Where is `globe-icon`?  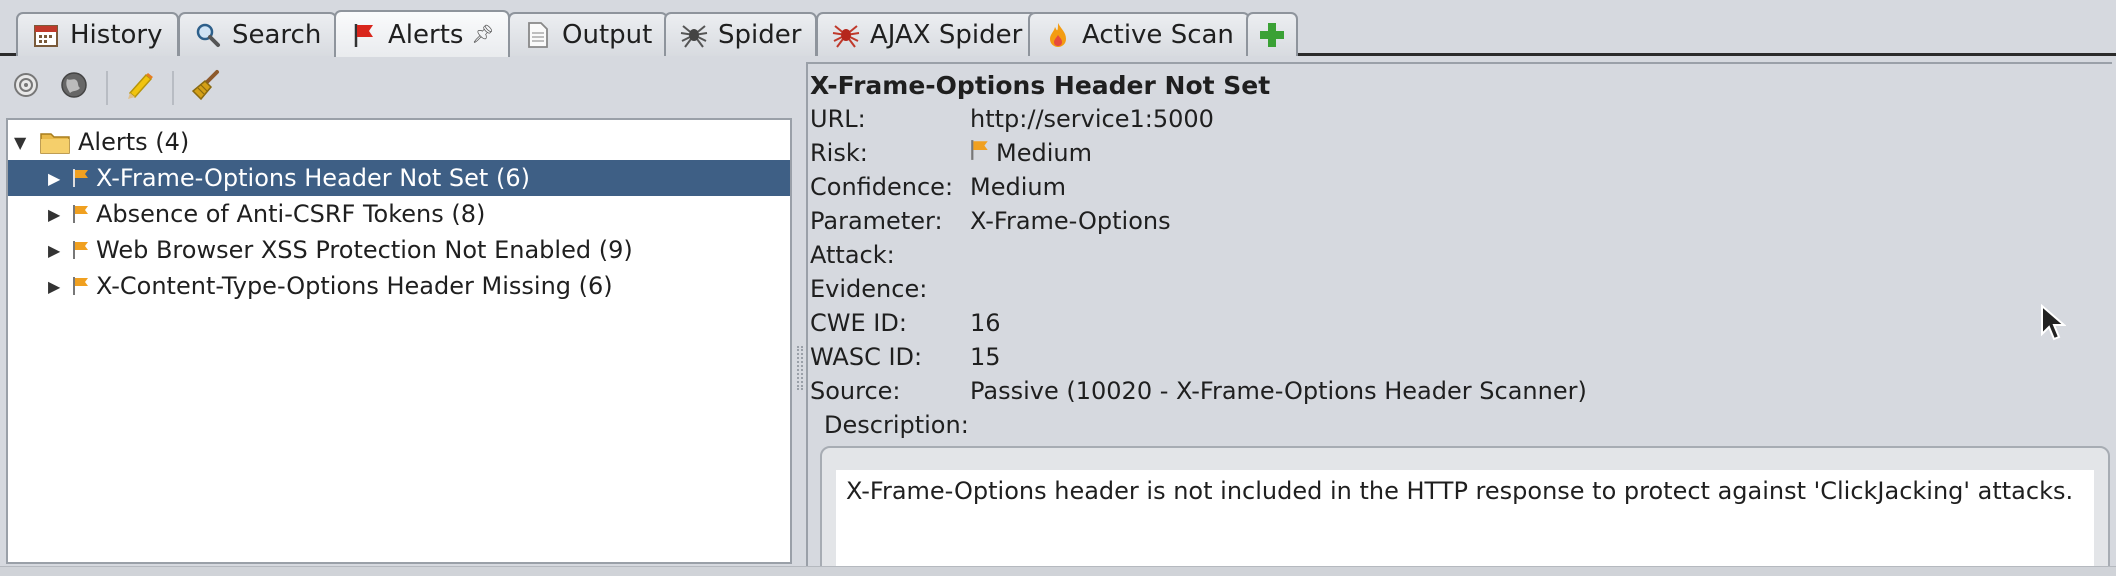
globe-icon is located at coordinates (74, 88).